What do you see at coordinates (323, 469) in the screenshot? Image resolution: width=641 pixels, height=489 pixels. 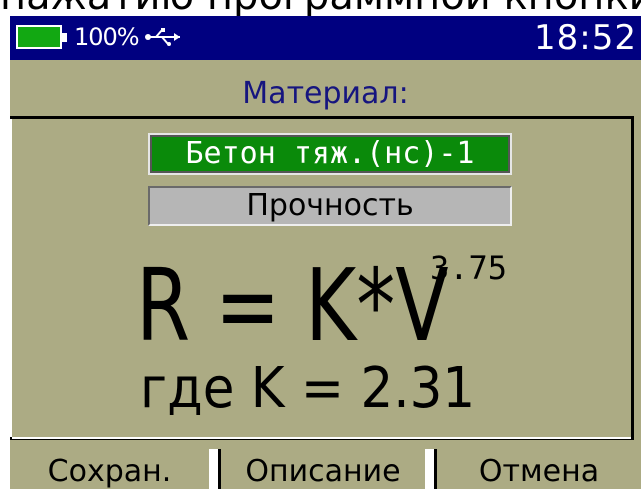 I see `description-button: Описание` at bounding box center [323, 469].